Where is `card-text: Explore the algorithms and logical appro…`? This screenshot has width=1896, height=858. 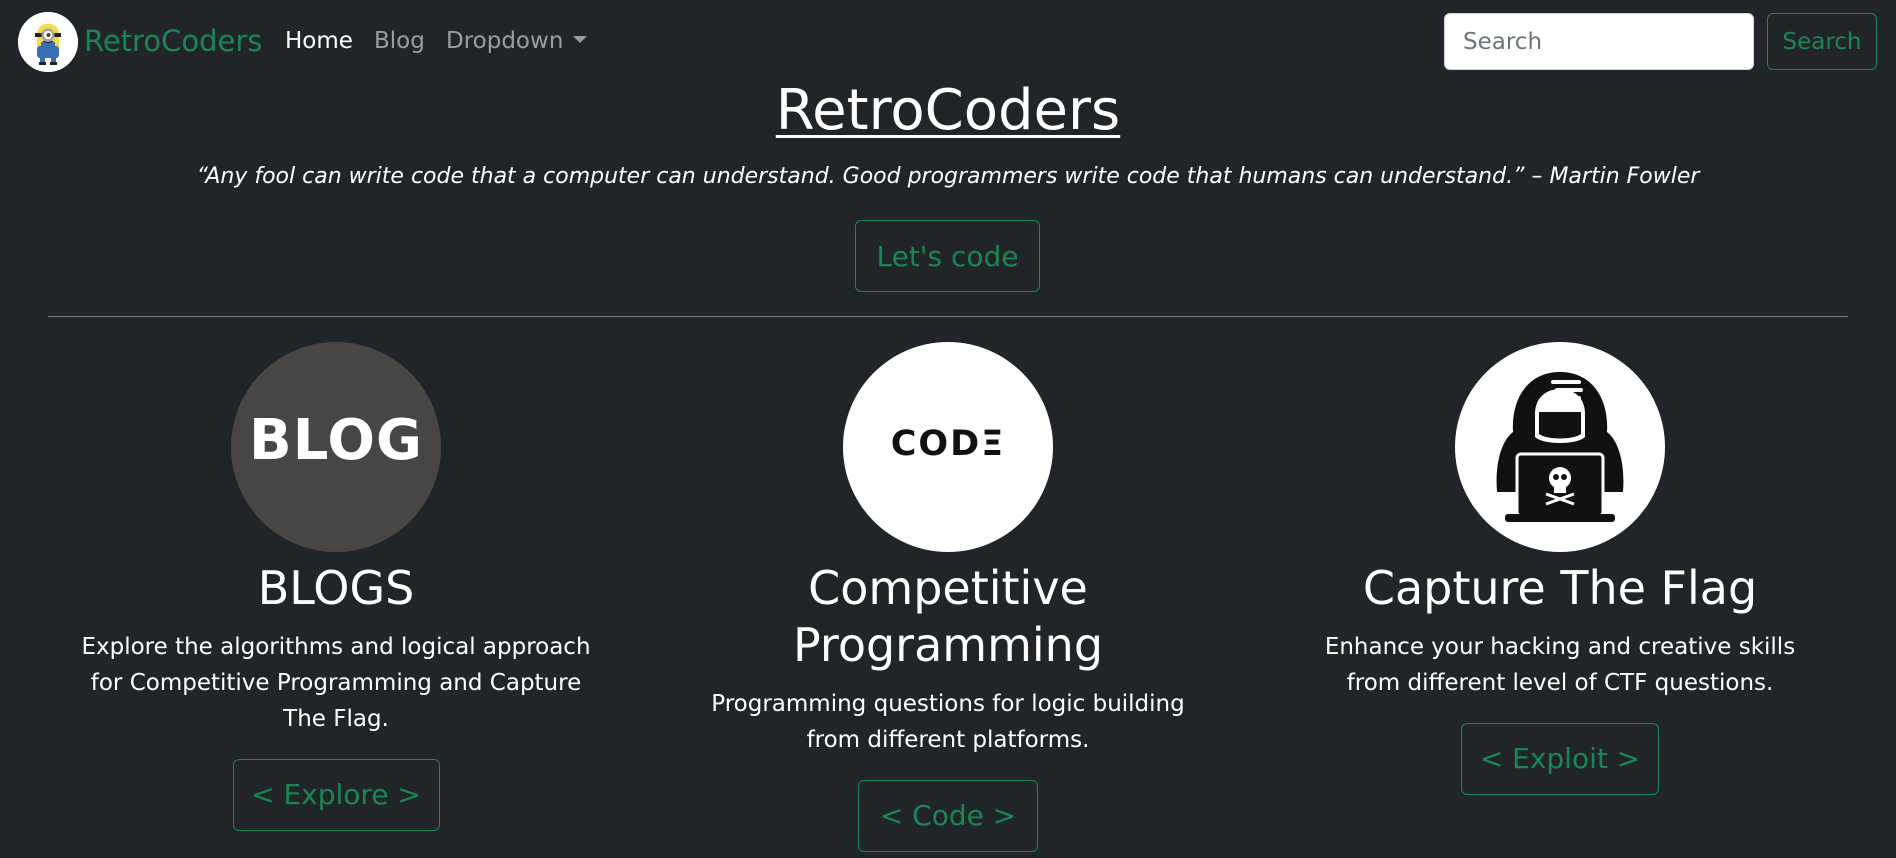 card-text: Explore the algorithms and logical appro… is located at coordinates (336, 683).